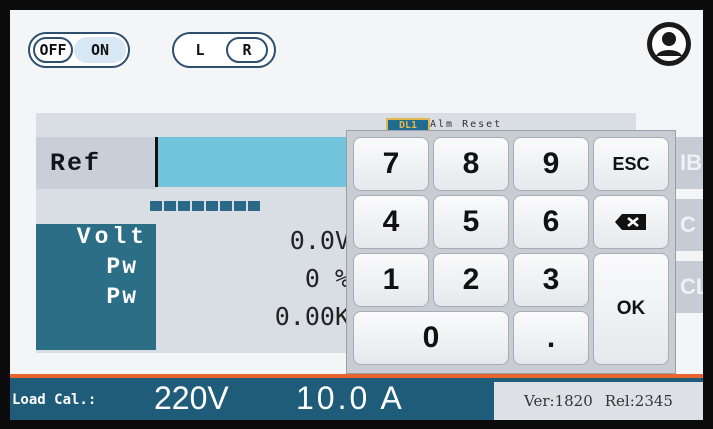 The height and width of the screenshot is (429, 713). I want to click on pw-label-kilo: Pw, so click(122, 297).